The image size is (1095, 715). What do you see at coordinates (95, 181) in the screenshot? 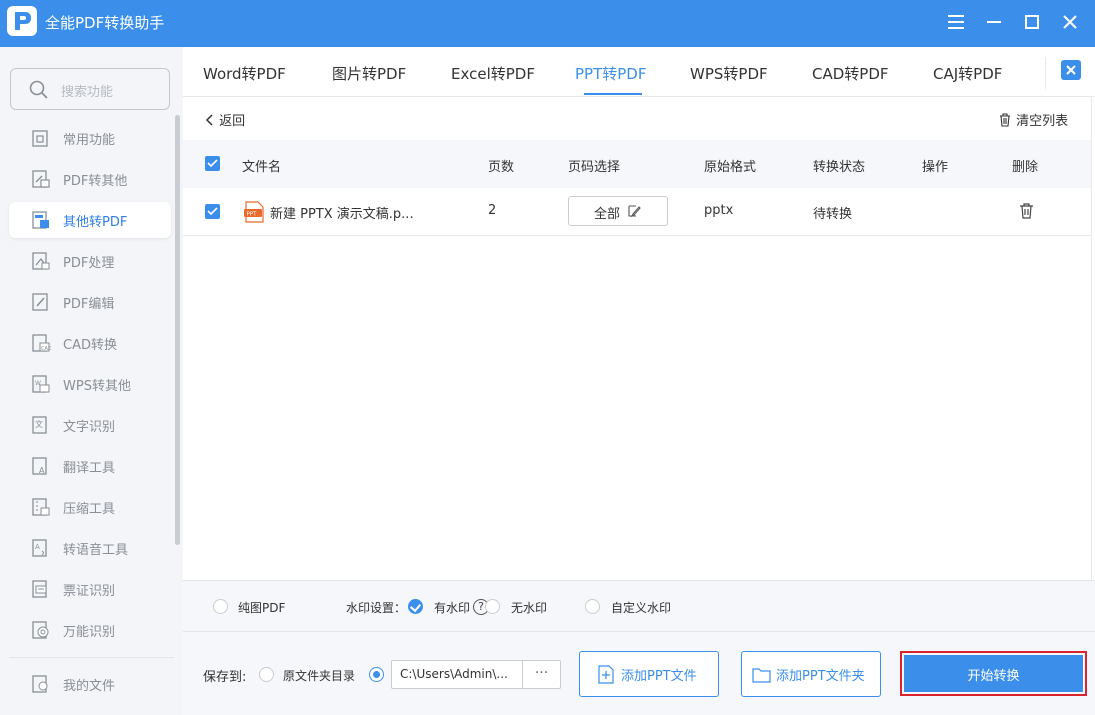
I see `sidebar-item-label: PDF转其他` at bounding box center [95, 181].